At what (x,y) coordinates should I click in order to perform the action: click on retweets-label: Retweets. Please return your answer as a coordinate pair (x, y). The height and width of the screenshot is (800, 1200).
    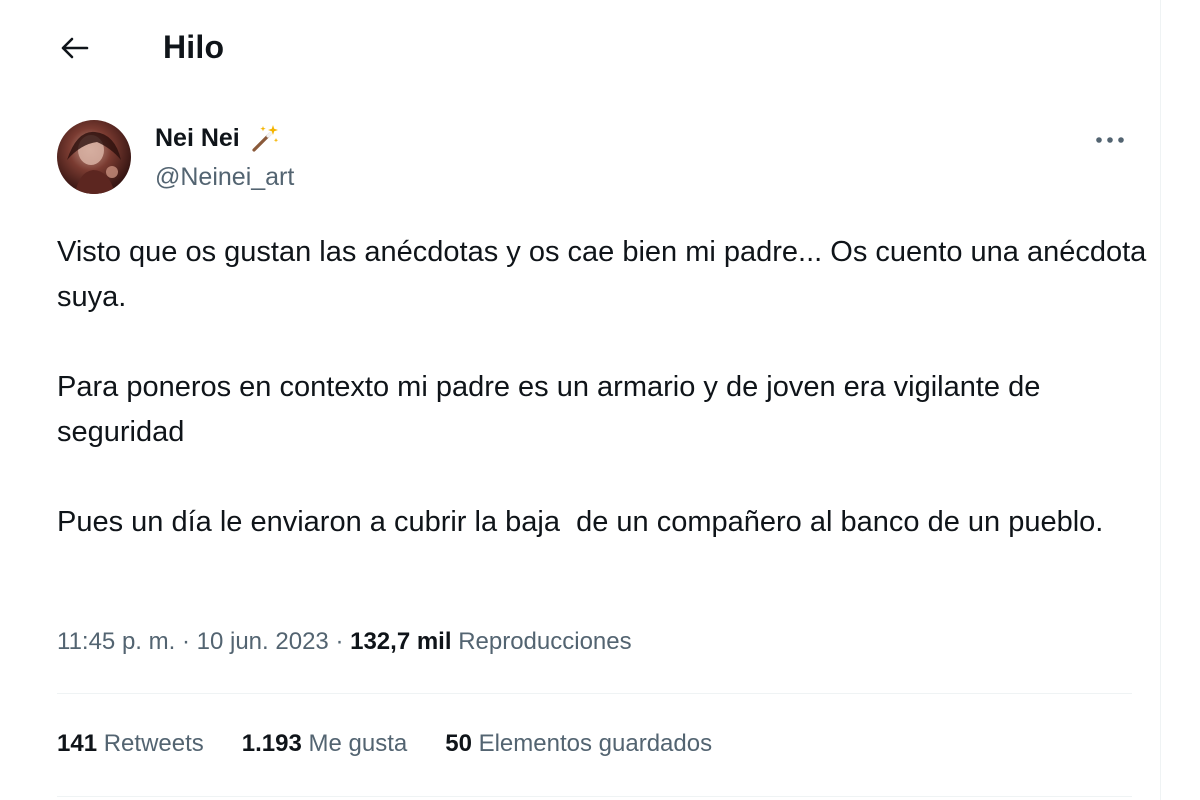
    Looking at the image, I should click on (153, 743).